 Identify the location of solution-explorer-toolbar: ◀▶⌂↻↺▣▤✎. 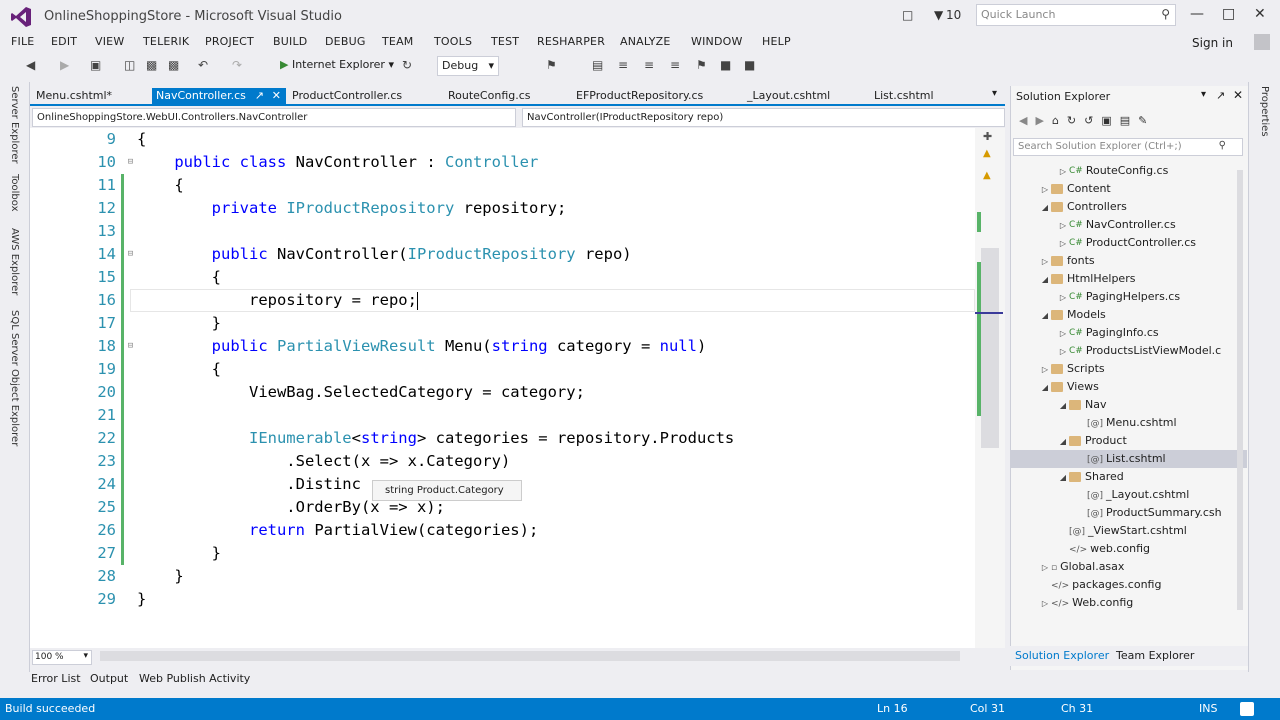
(1087, 120).